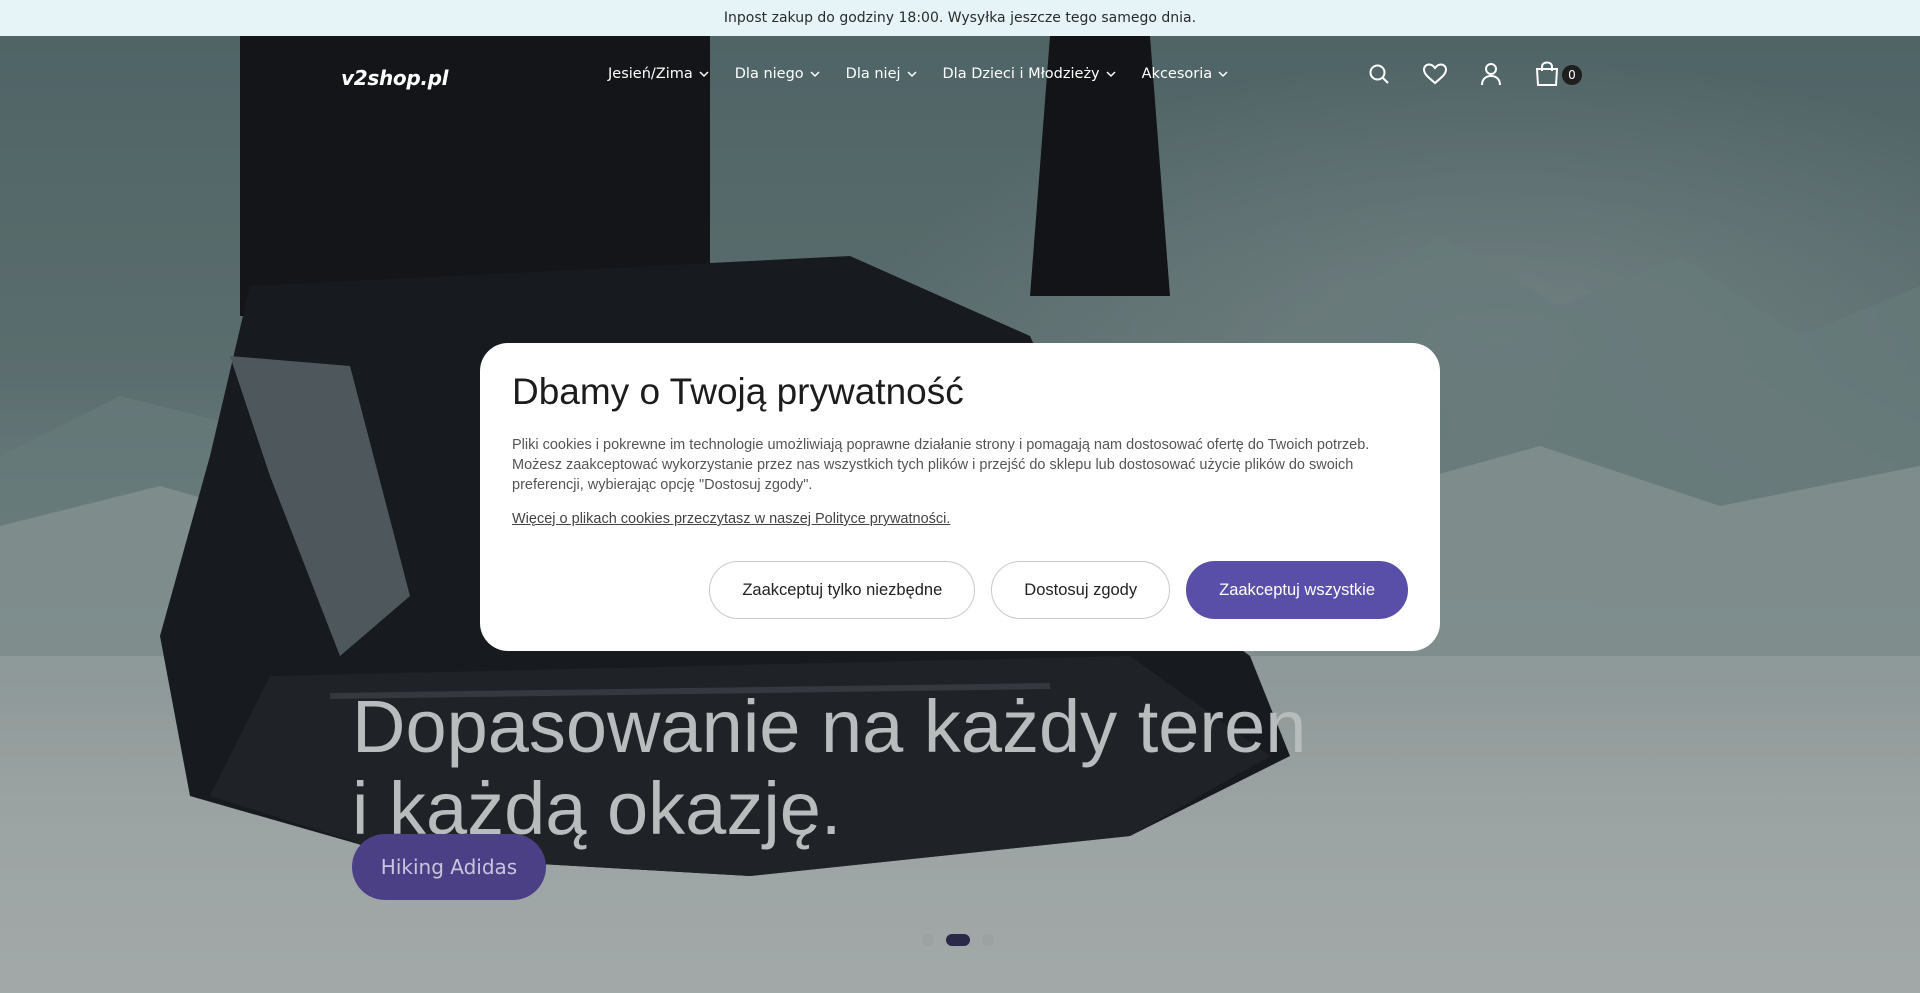 Image resolution: width=1920 pixels, height=993 pixels. I want to click on site-logo: v2shop.pl, so click(395, 78).